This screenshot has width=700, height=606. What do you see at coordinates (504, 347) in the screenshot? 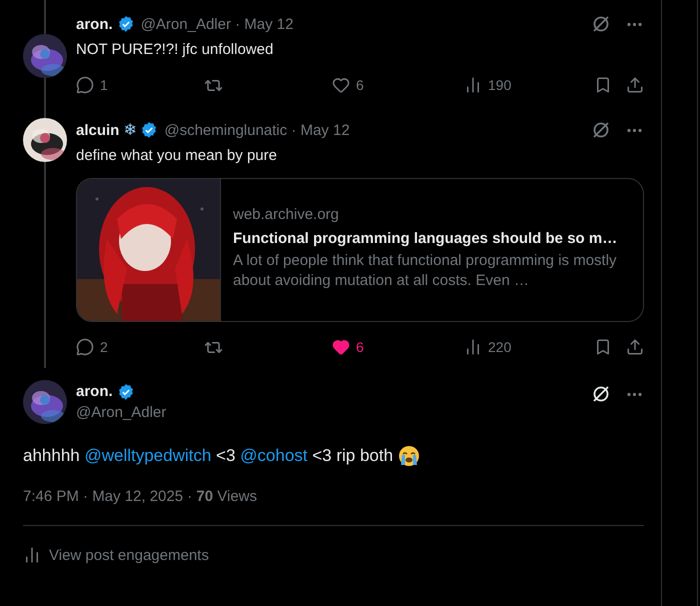
I see `views-button: 220` at bounding box center [504, 347].